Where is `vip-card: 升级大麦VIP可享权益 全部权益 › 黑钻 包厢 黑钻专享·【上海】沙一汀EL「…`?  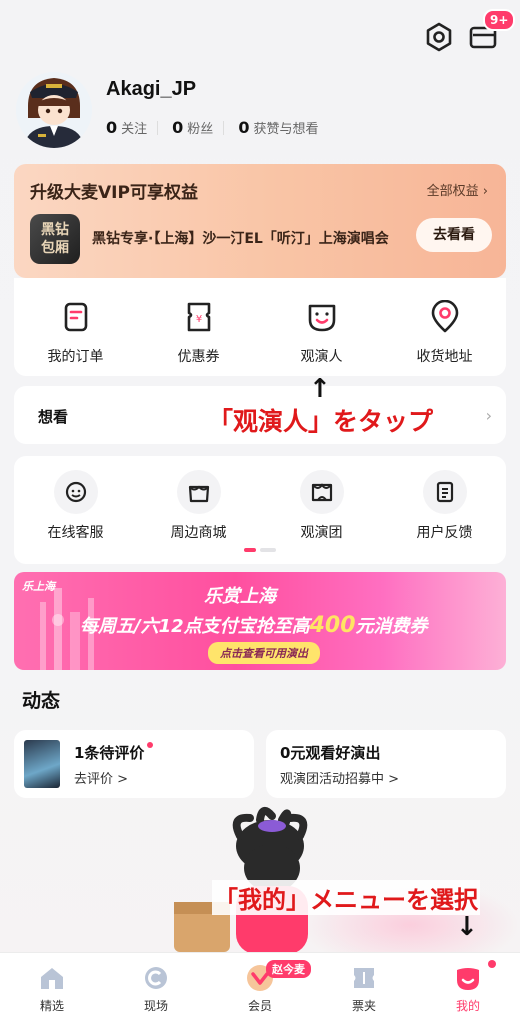 vip-card: 升级大麦VIP可享权益 全部权益 › 黑钻 包厢 黑钻专享·【上海】沙一汀EL「… is located at coordinates (260, 221).